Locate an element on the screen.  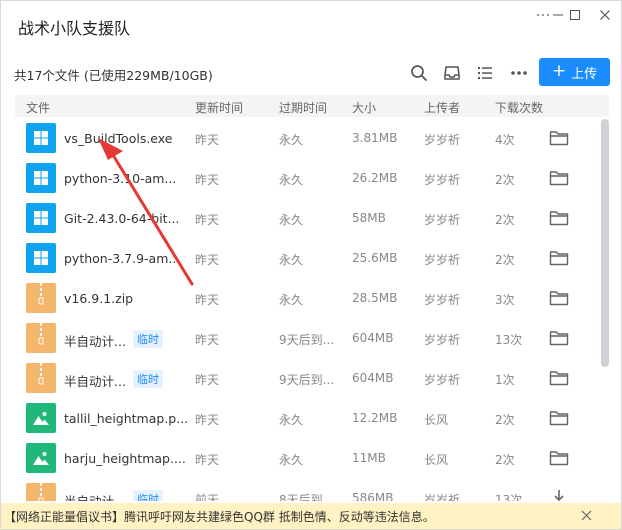
inbox-icon is located at coordinates (452, 73).